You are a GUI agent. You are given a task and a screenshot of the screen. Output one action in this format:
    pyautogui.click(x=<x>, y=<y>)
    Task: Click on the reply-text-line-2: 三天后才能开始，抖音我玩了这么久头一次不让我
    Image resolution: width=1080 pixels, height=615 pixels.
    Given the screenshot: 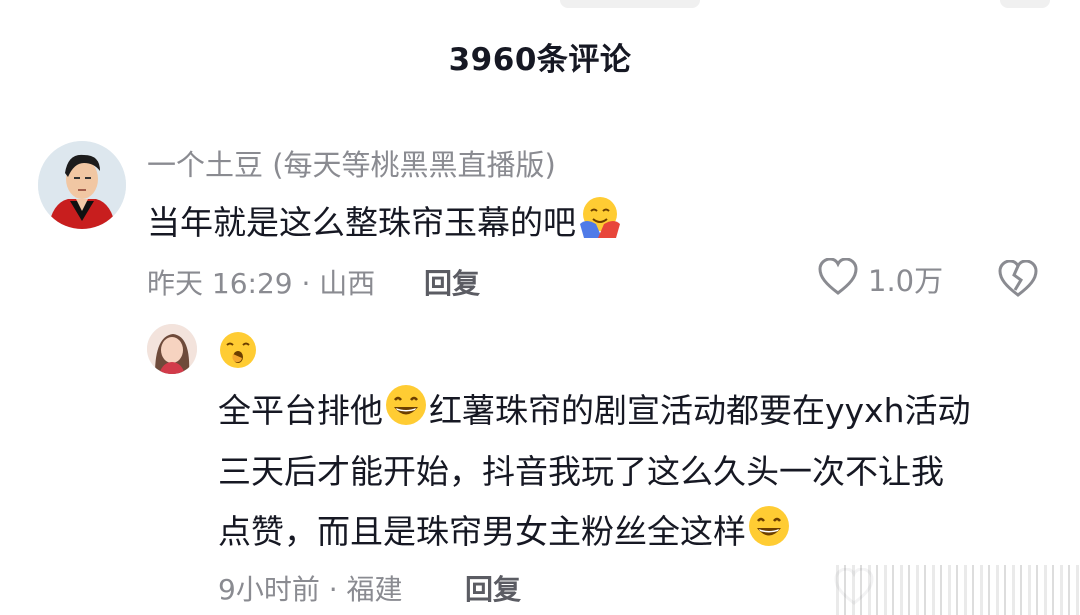 What is the action you would take?
    pyautogui.click(x=581, y=471)
    